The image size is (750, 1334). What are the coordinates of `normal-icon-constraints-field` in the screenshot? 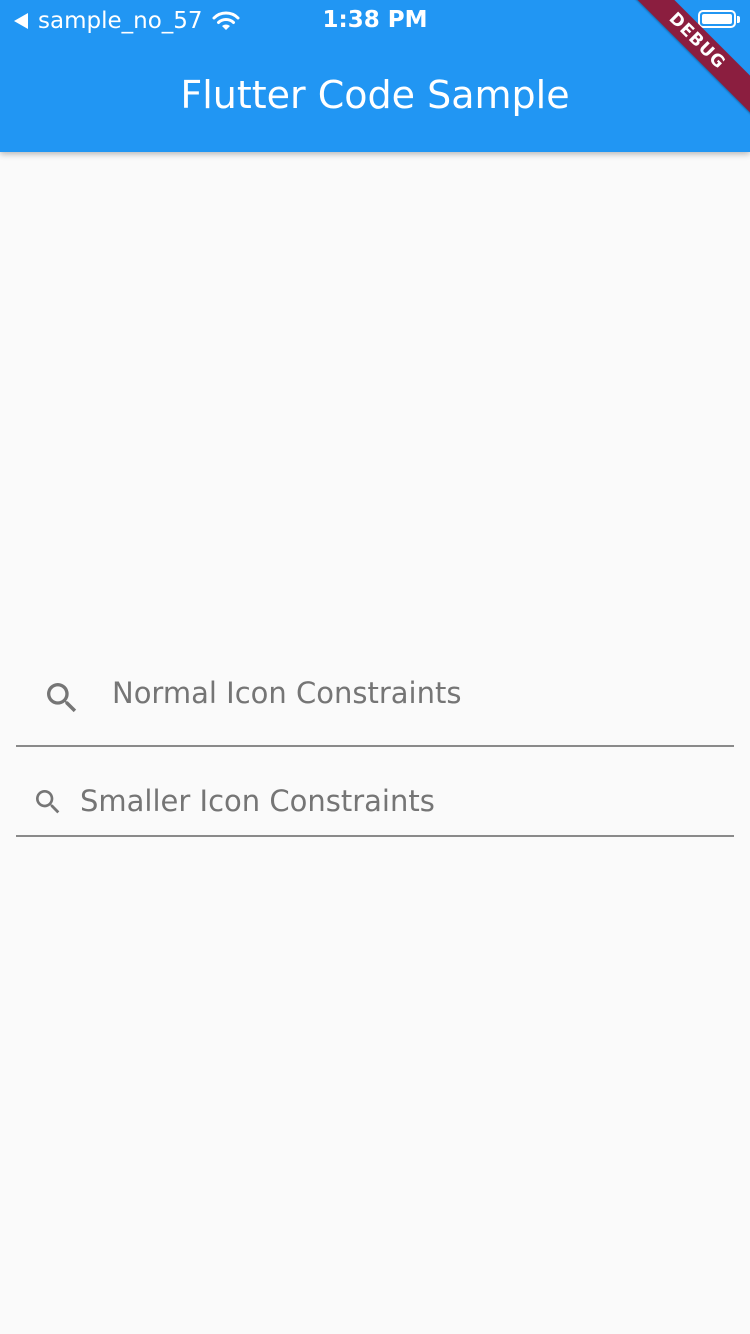 It's located at (375, 696).